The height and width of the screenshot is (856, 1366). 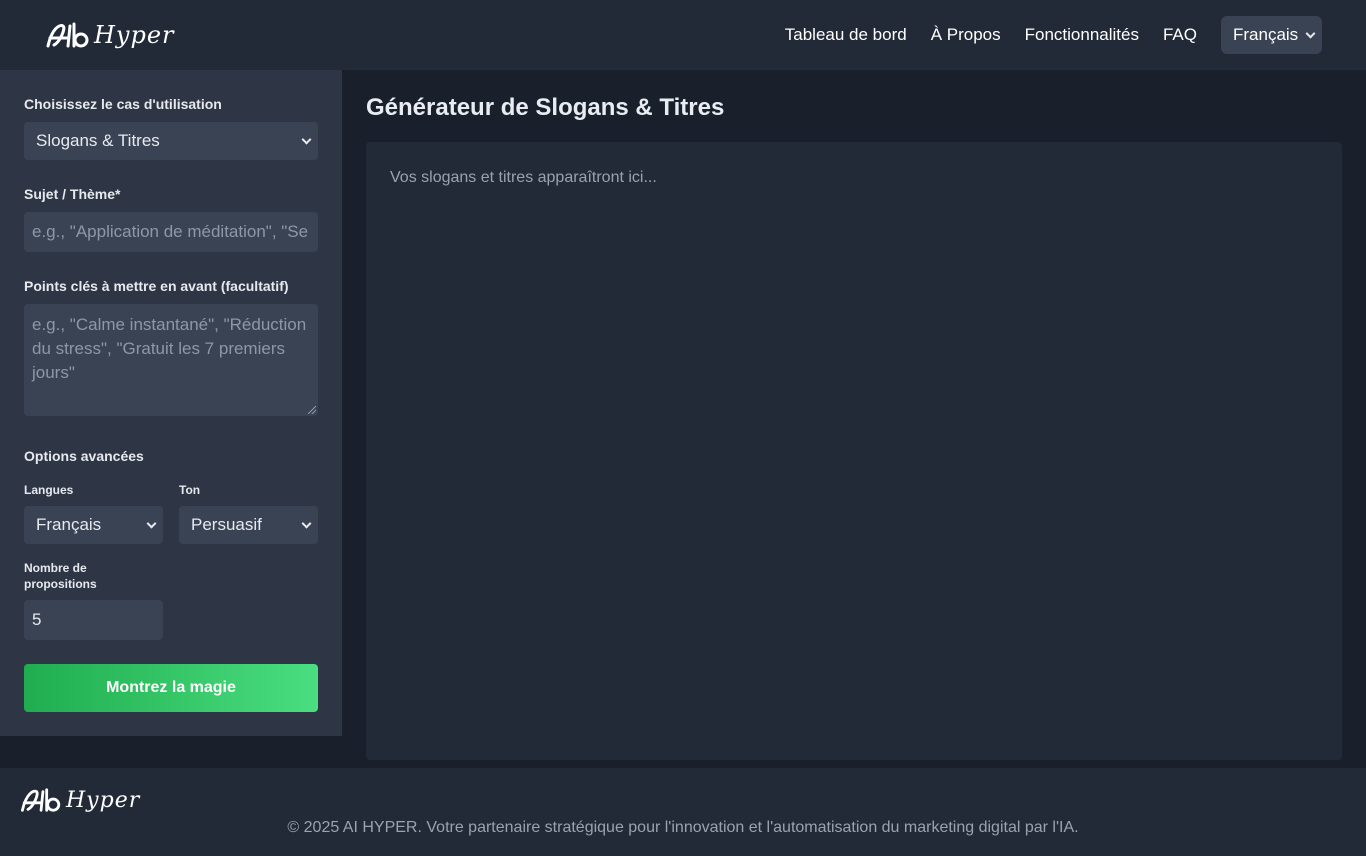 I want to click on nav-link-faq: FAQ, so click(x=1180, y=35).